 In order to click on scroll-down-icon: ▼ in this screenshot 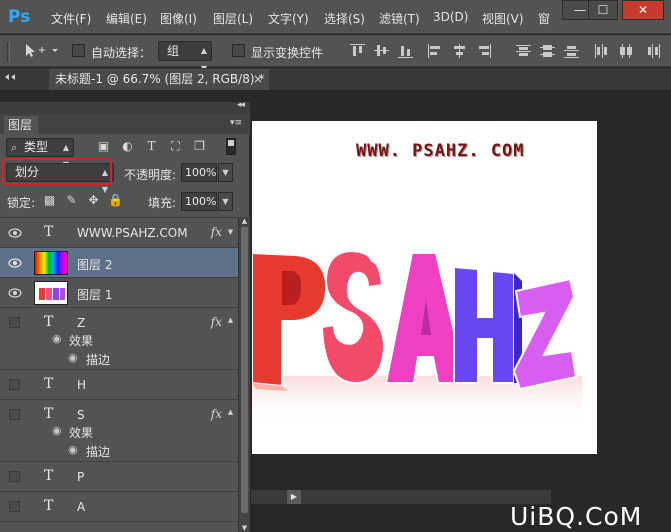, I will do `click(244, 528)`.